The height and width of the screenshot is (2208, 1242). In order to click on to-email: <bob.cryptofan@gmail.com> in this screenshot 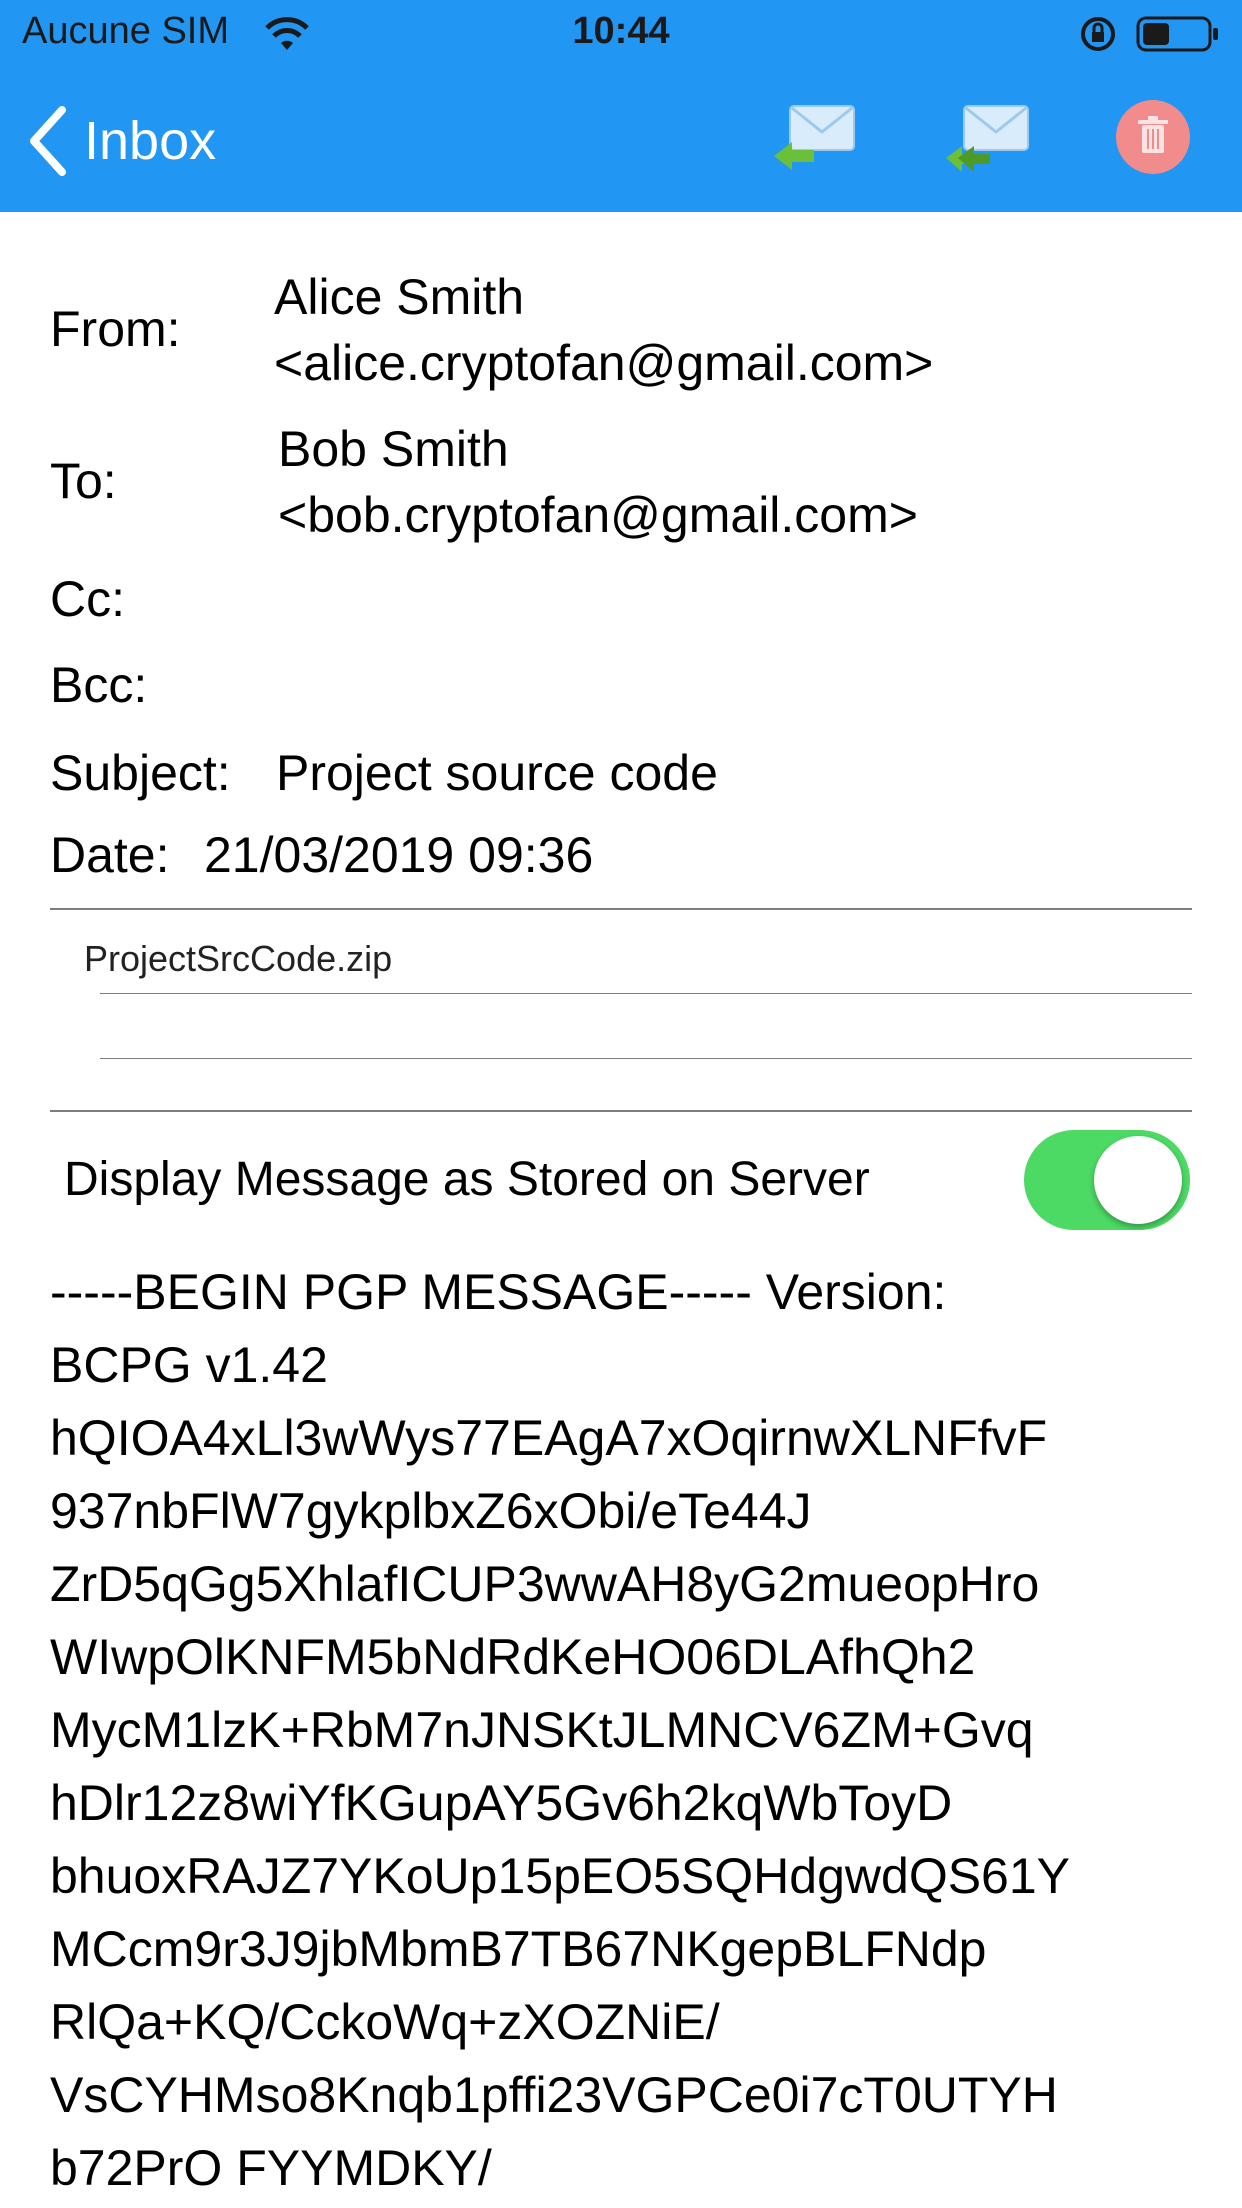, I will do `click(598, 515)`.